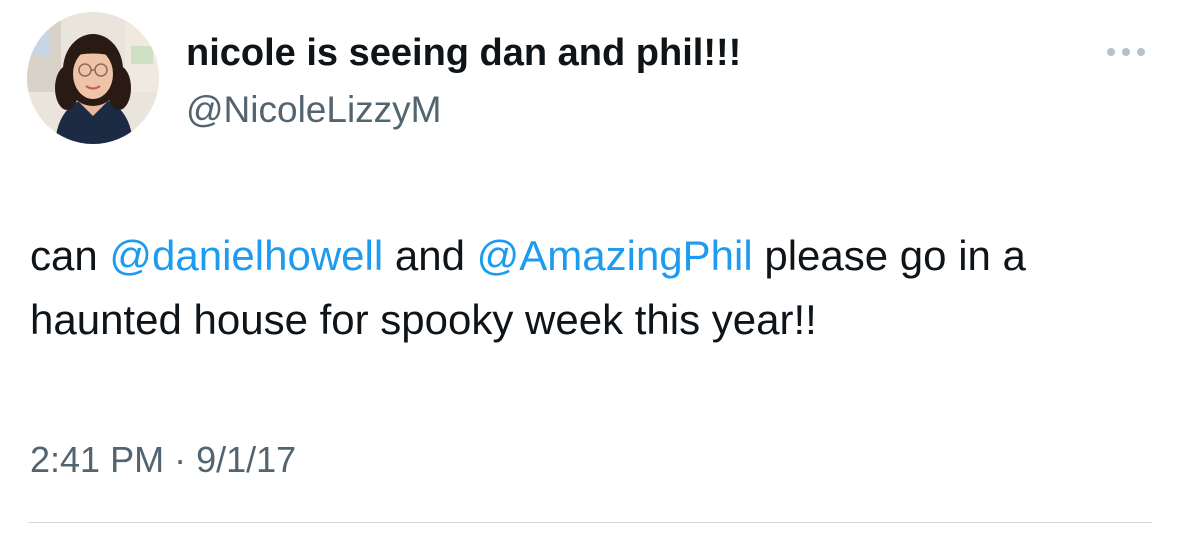 The image size is (1179, 537). Describe the element at coordinates (246, 459) in the screenshot. I see `tweet-date-link: 9/1/17` at that location.